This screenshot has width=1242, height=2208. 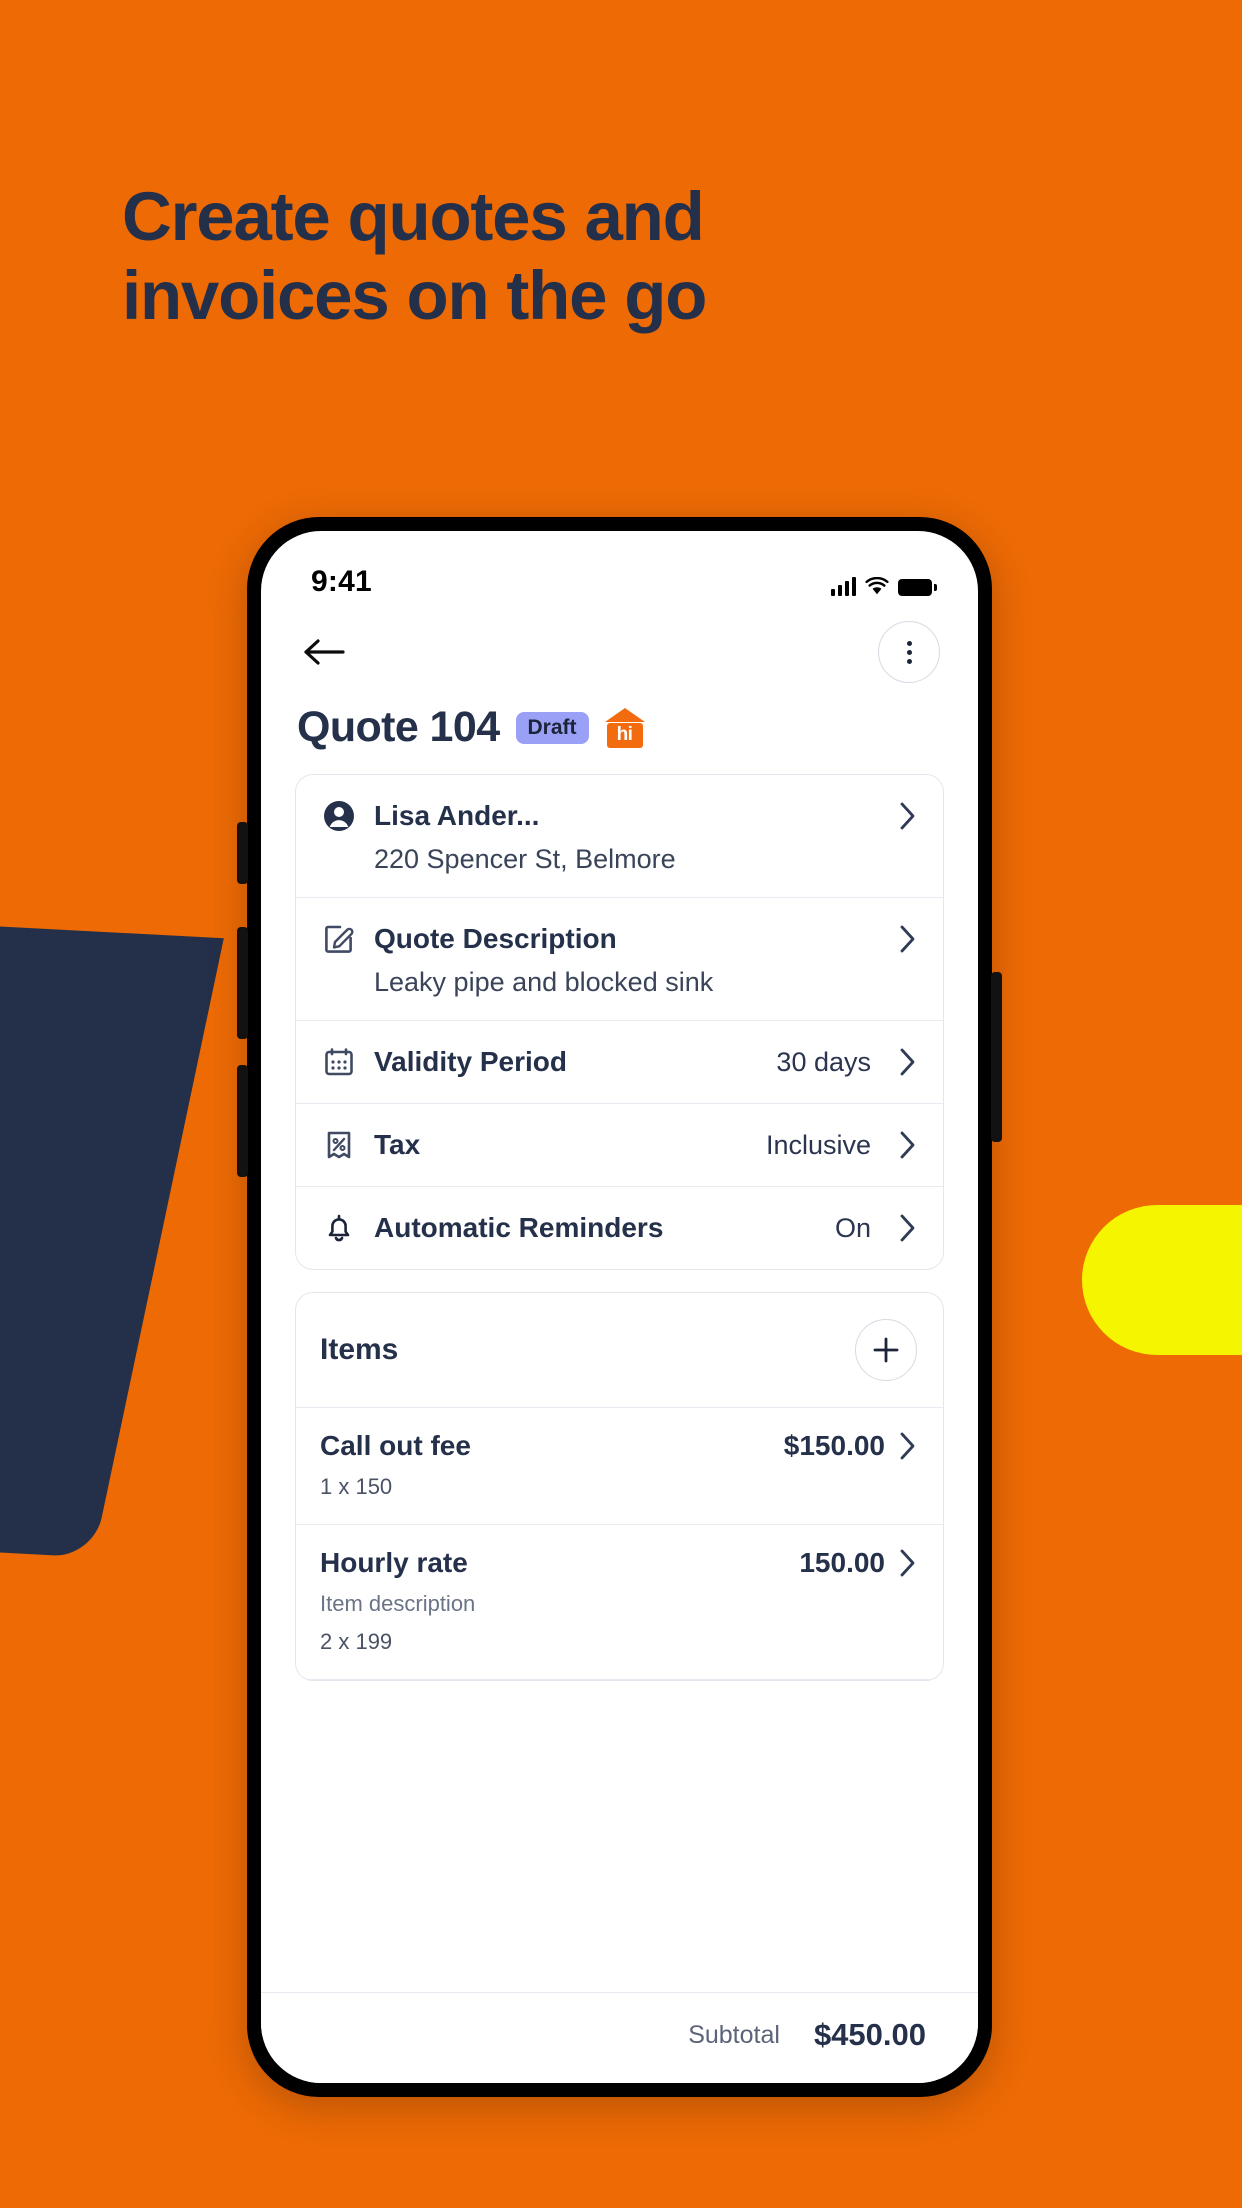 What do you see at coordinates (852, 1227) in the screenshot?
I see `automatic-reminders-value: On` at bounding box center [852, 1227].